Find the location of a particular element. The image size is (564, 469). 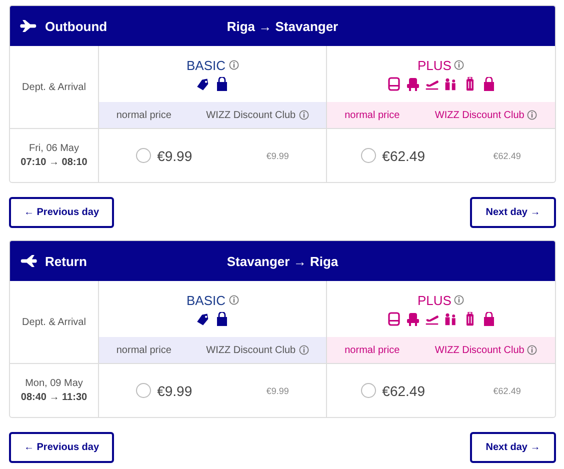

direction-label: Return is located at coordinates (66, 261).